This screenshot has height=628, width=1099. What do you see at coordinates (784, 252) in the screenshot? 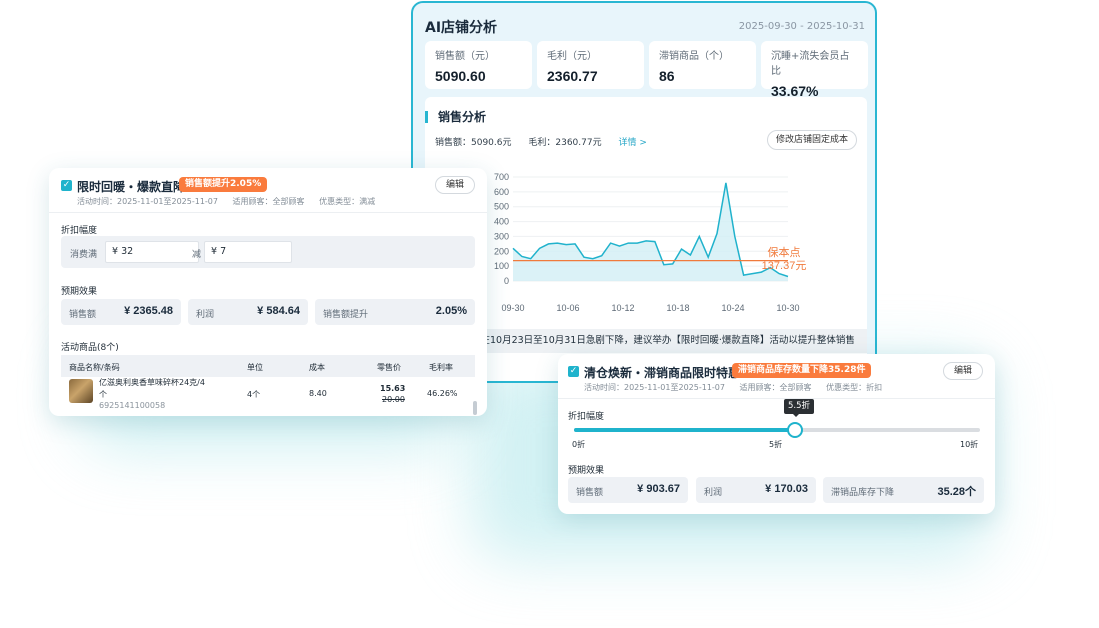
I see `break-even-title: 保本点` at bounding box center [784, 252].